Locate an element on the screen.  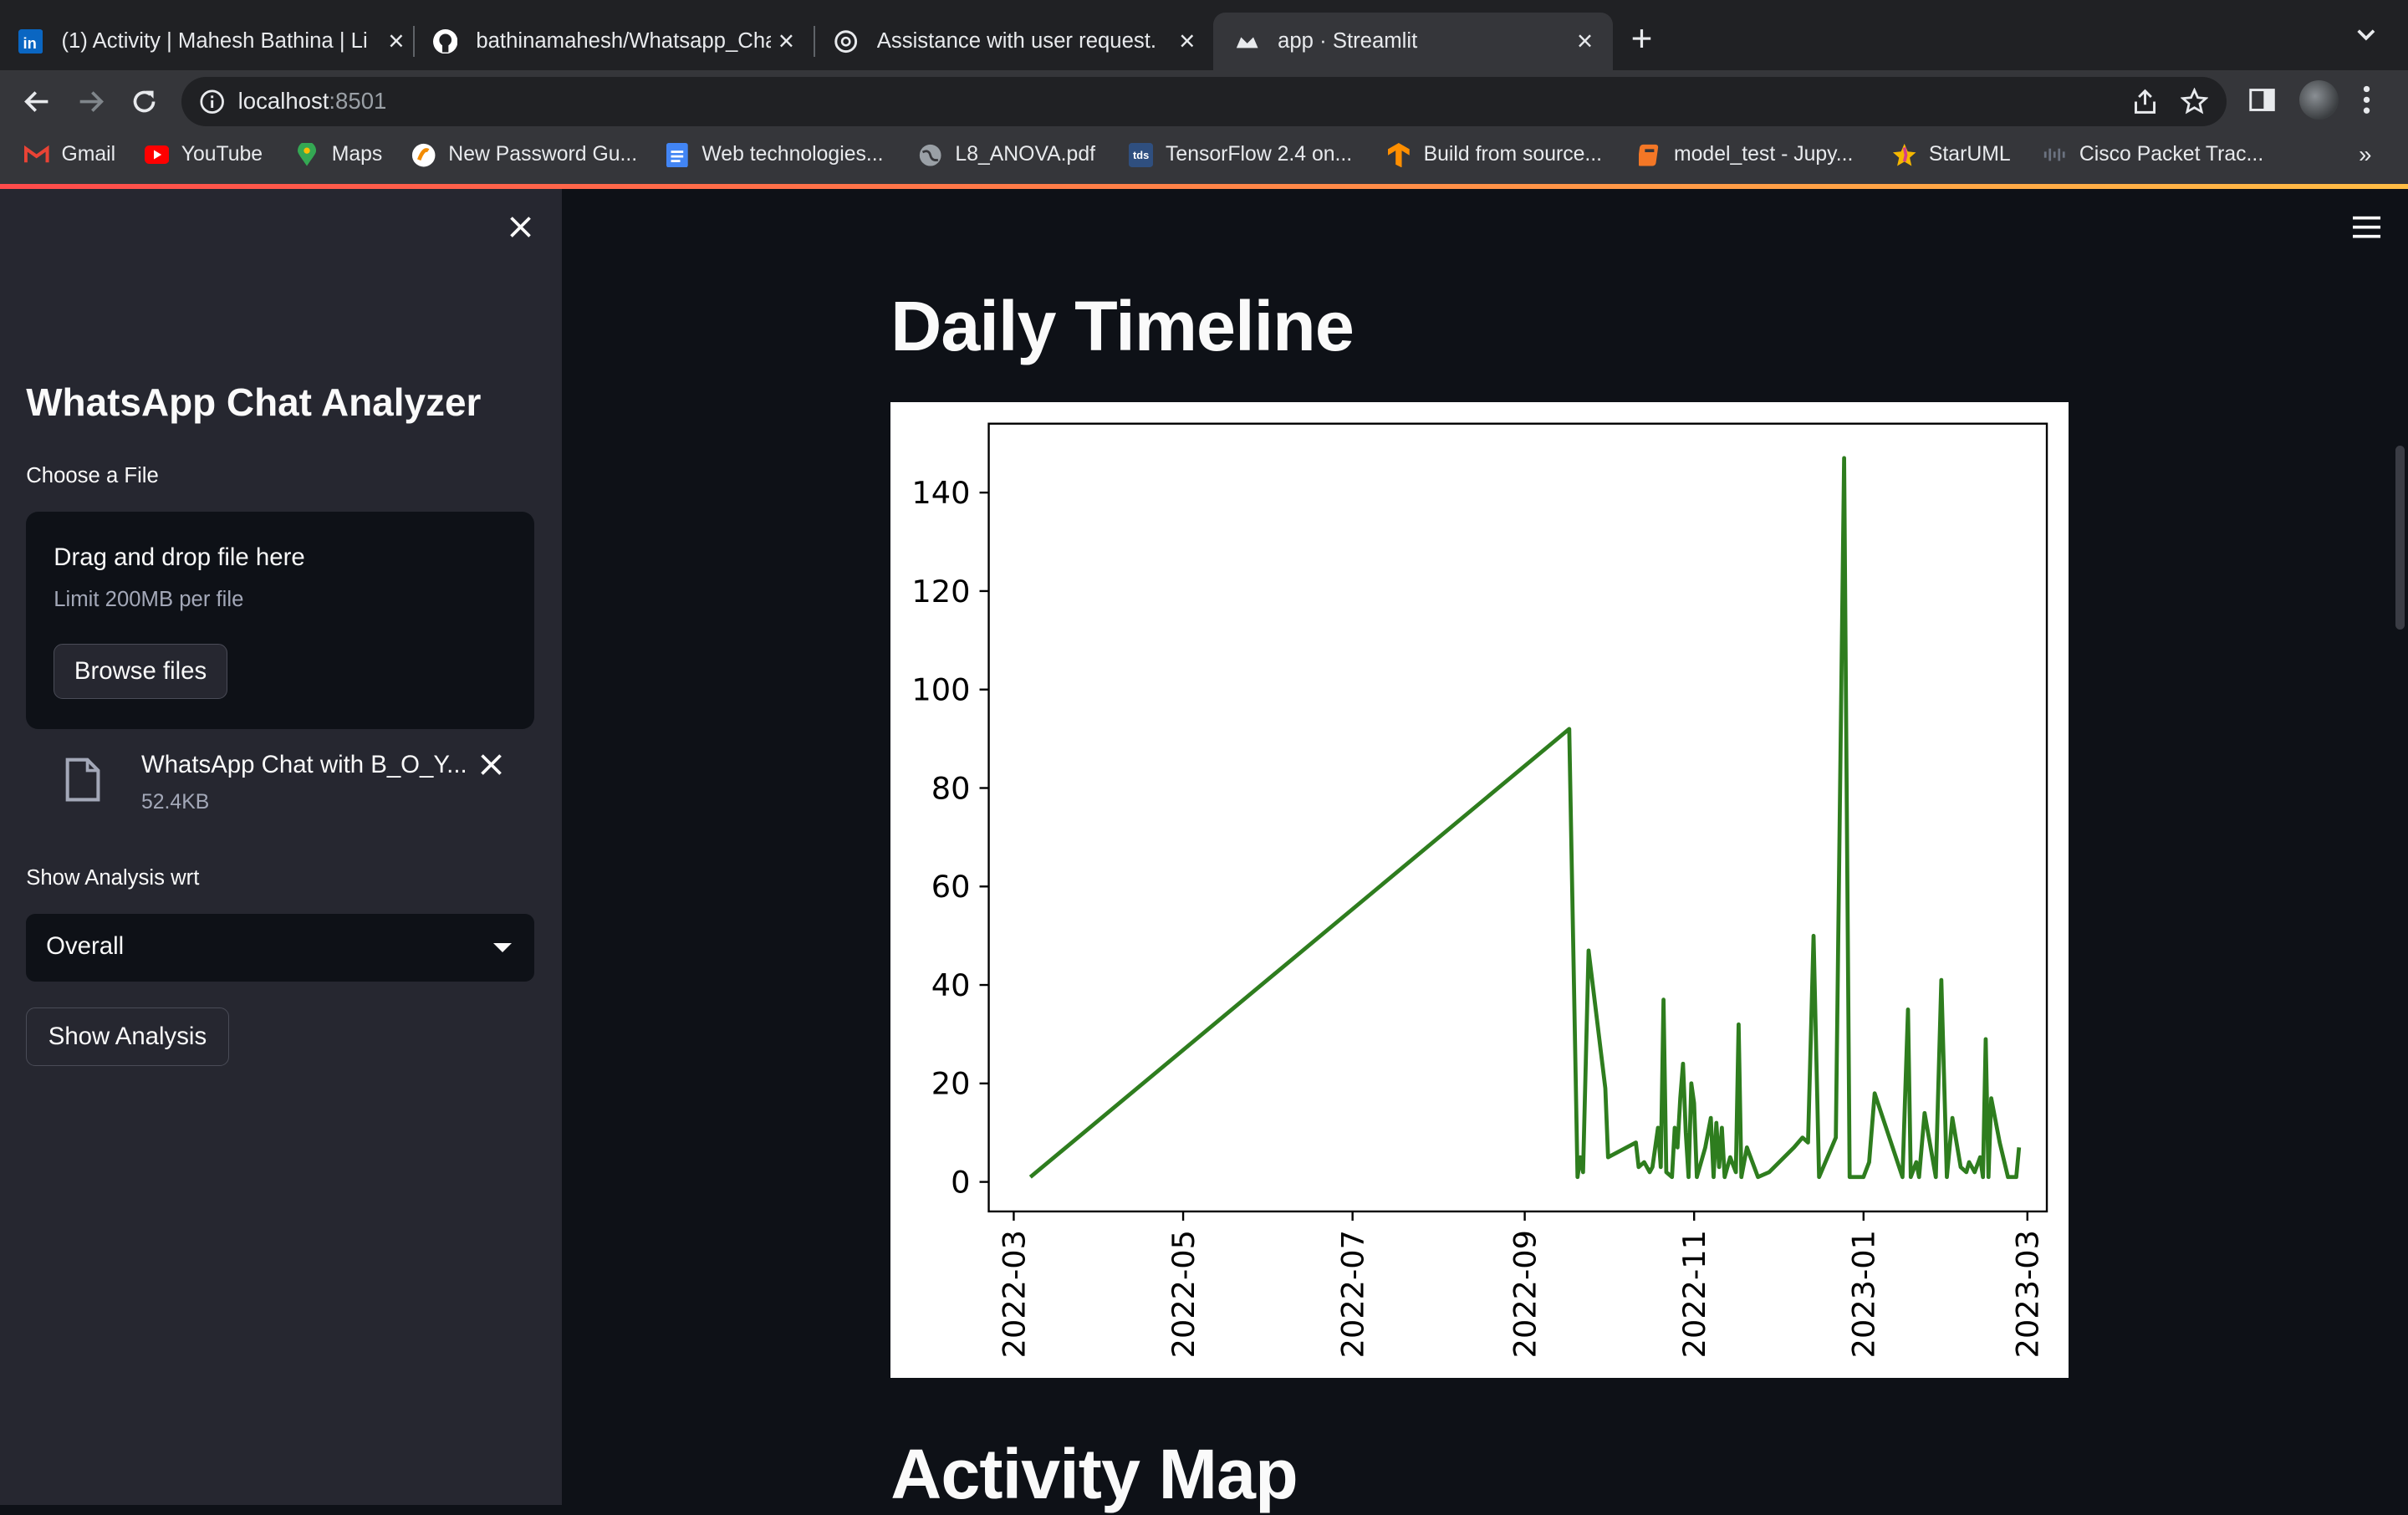
forward-arrow-icon is located at coordinates (90, 101).